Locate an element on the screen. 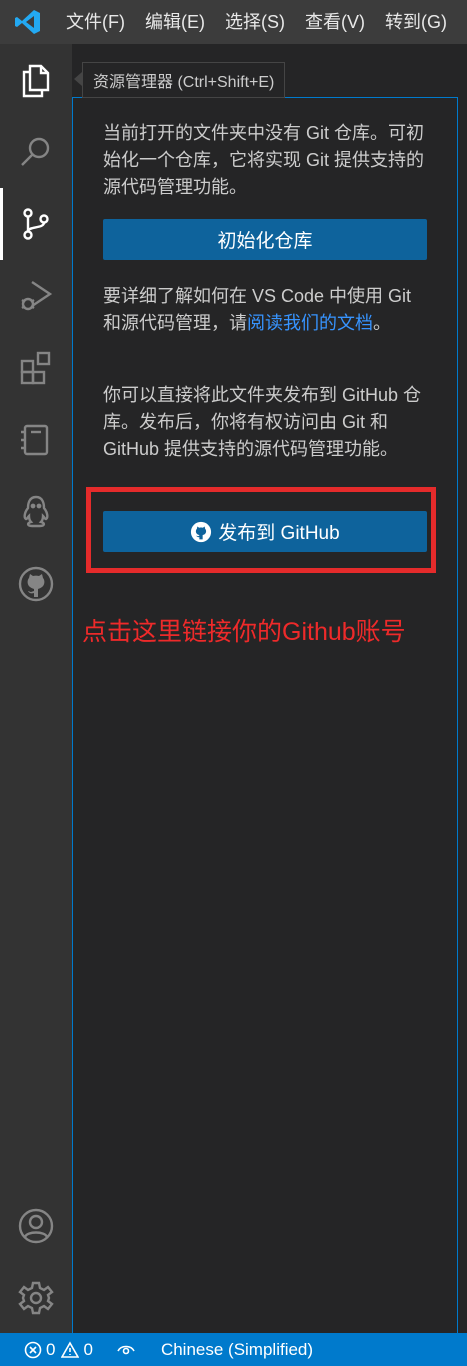  warning-icon is located at coordinates (70, 1349).